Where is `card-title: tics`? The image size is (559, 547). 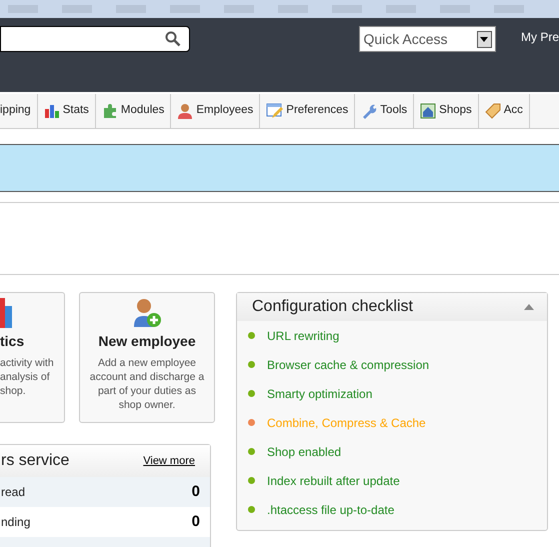
card-title: tics is located at coordinates (12, 341).